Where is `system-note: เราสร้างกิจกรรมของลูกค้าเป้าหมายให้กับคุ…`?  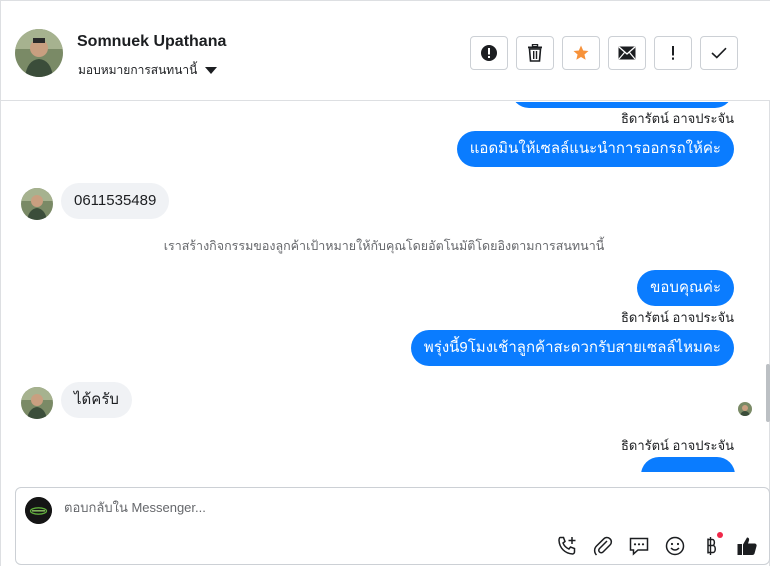
system-note: เราสร้างกิจกรรมของลูกค้าเป้าหมายให้กับคุ… is located at coordinates (384, 246).